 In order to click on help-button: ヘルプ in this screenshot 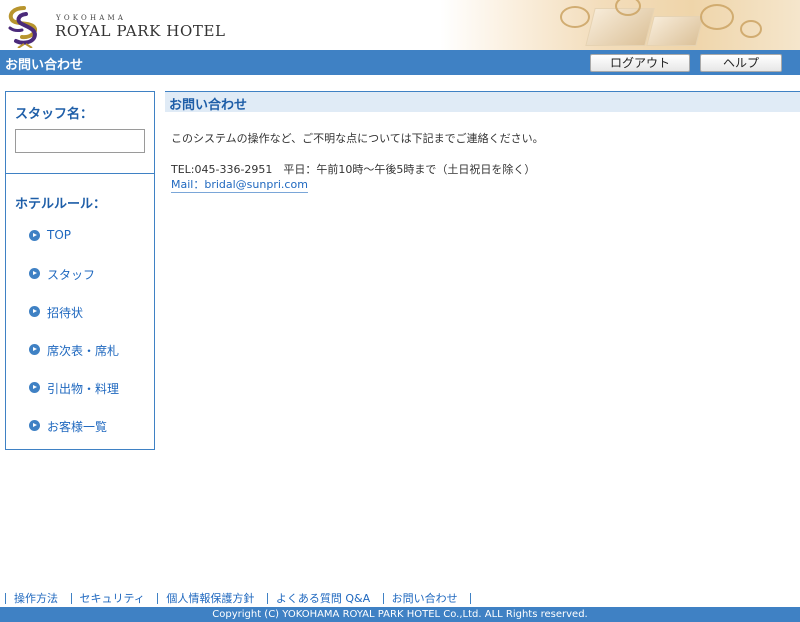, I will do `click(741, 63)`.